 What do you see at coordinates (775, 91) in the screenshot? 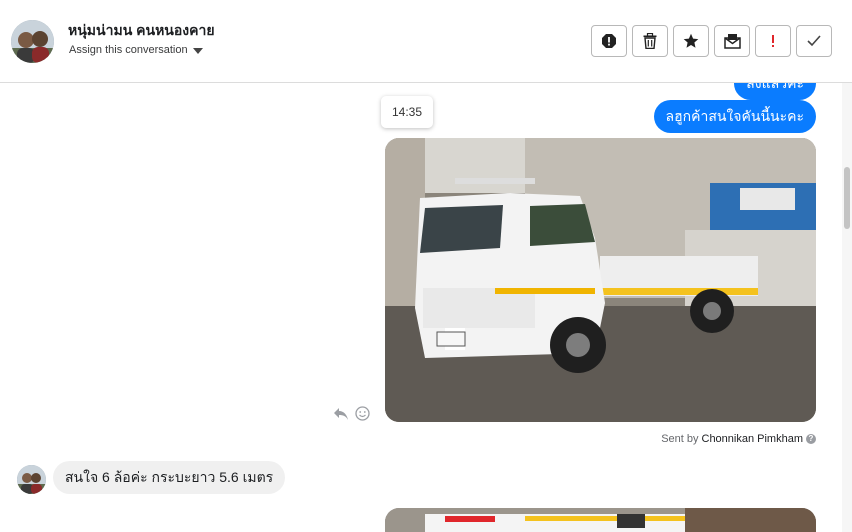
I see `previous-outgoing-message: ส่งแล้วค่ะ` at bounding box center [775, 91].